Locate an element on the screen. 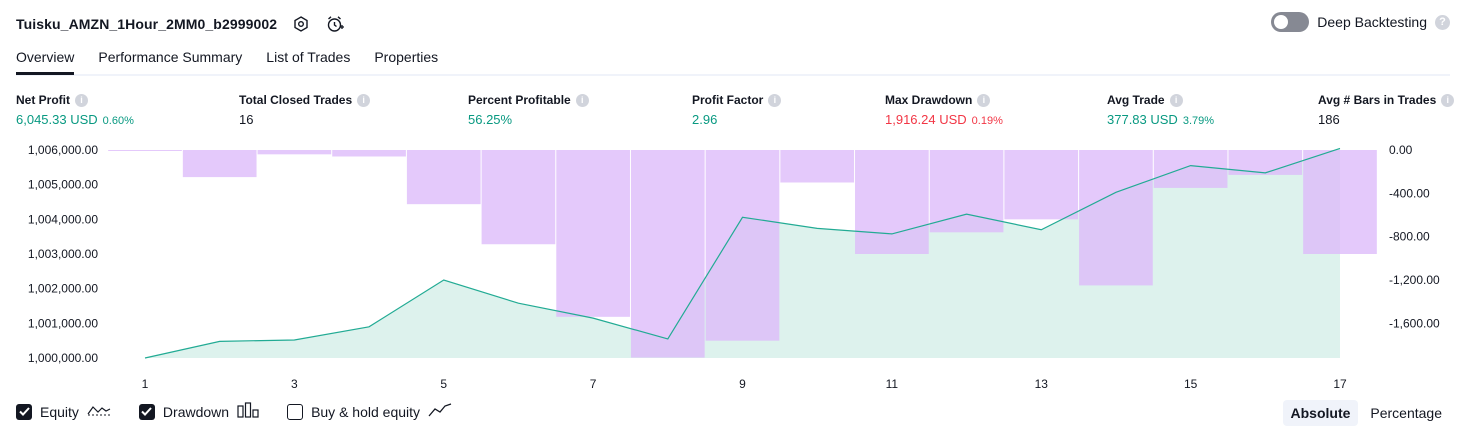 The height and width of the screenshot is (438, 1466). right-axis-tick: -800.00 is located at coordinates (1409, 237).